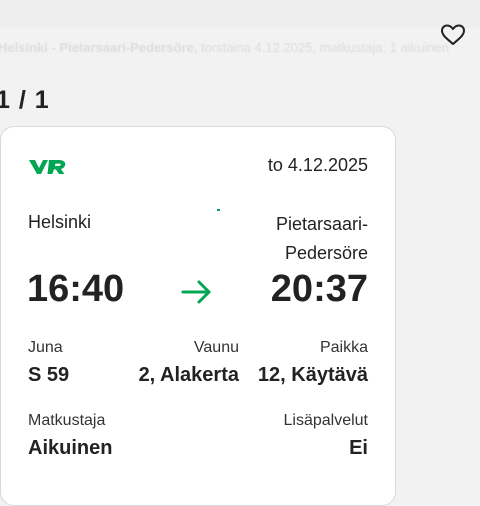 The image size is (480, 506). Describe the element at coordinates (70, 448) in the screenshot. I see `passenger-value: Aikuinen` at that location.